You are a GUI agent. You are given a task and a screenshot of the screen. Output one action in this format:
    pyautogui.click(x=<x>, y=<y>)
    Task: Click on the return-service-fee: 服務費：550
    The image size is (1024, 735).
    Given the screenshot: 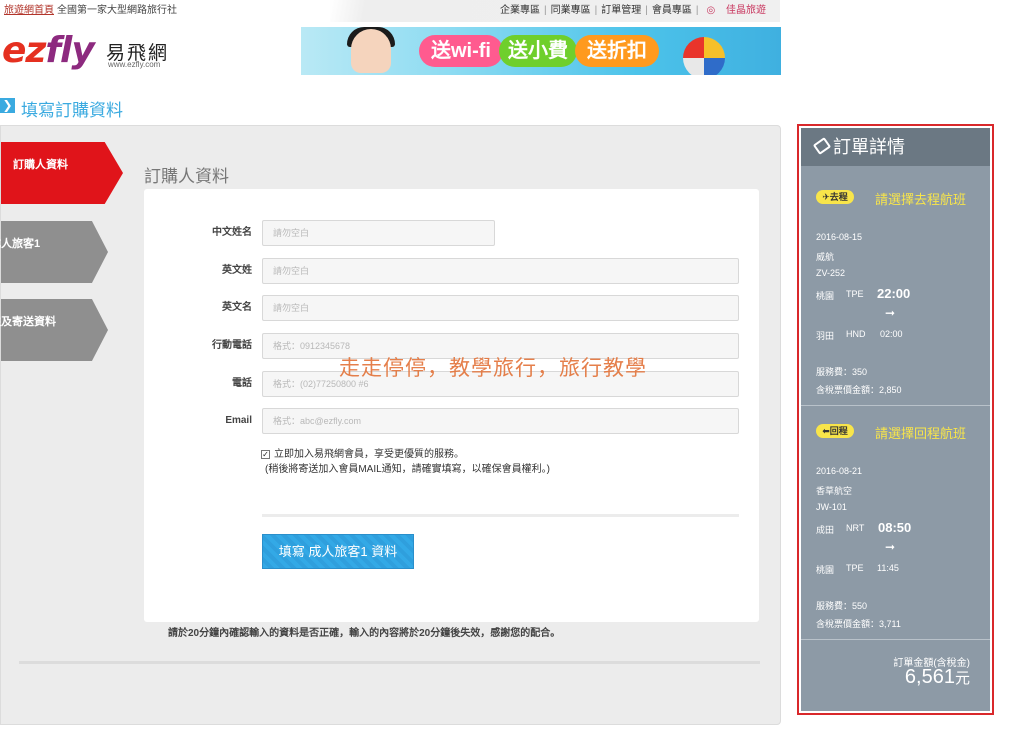 What is the action you would take?
    pyautogui.click(x=842, y=606)
    